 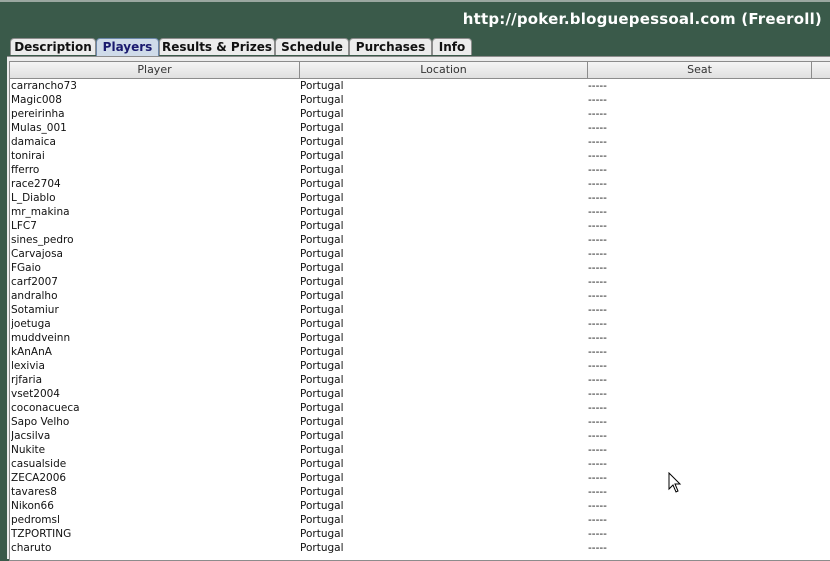 I want to click on table-row: mr_makina Portugal -----, so click(x=420, y=212).